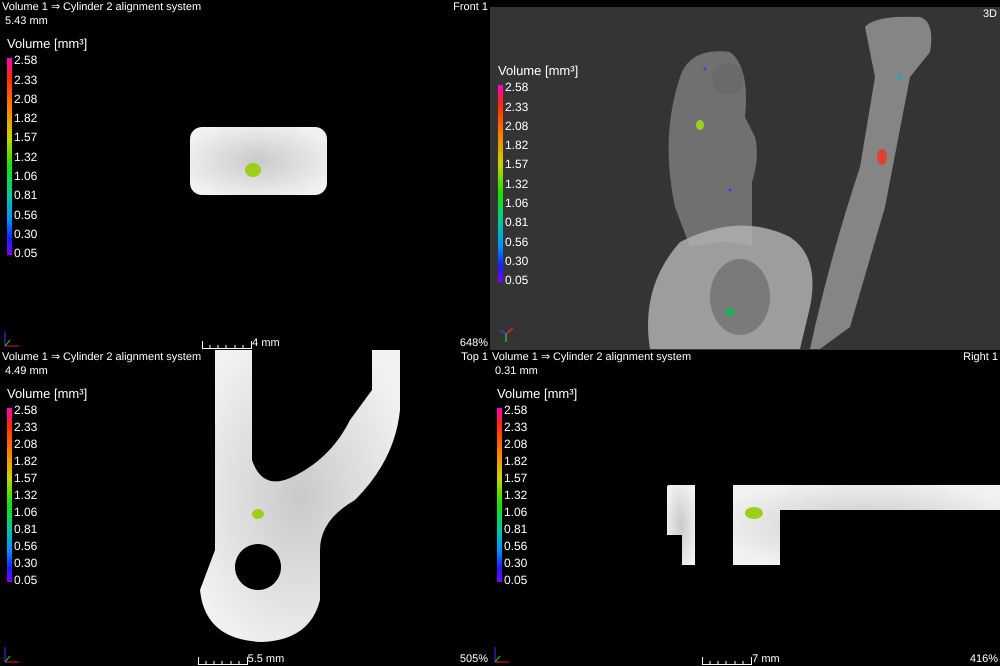 The image size is (1000, 666). I want to click on view-label: 3D, so click(989, 14).